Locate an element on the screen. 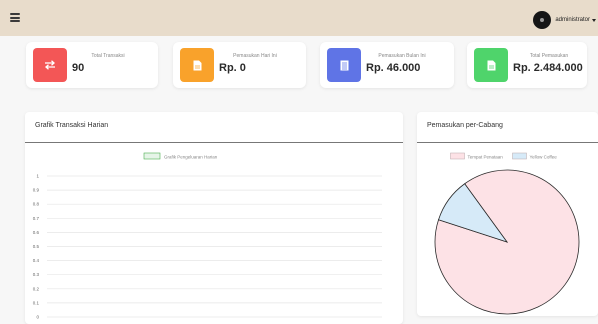  card-value: 90 is located at coordinates (78, 68).